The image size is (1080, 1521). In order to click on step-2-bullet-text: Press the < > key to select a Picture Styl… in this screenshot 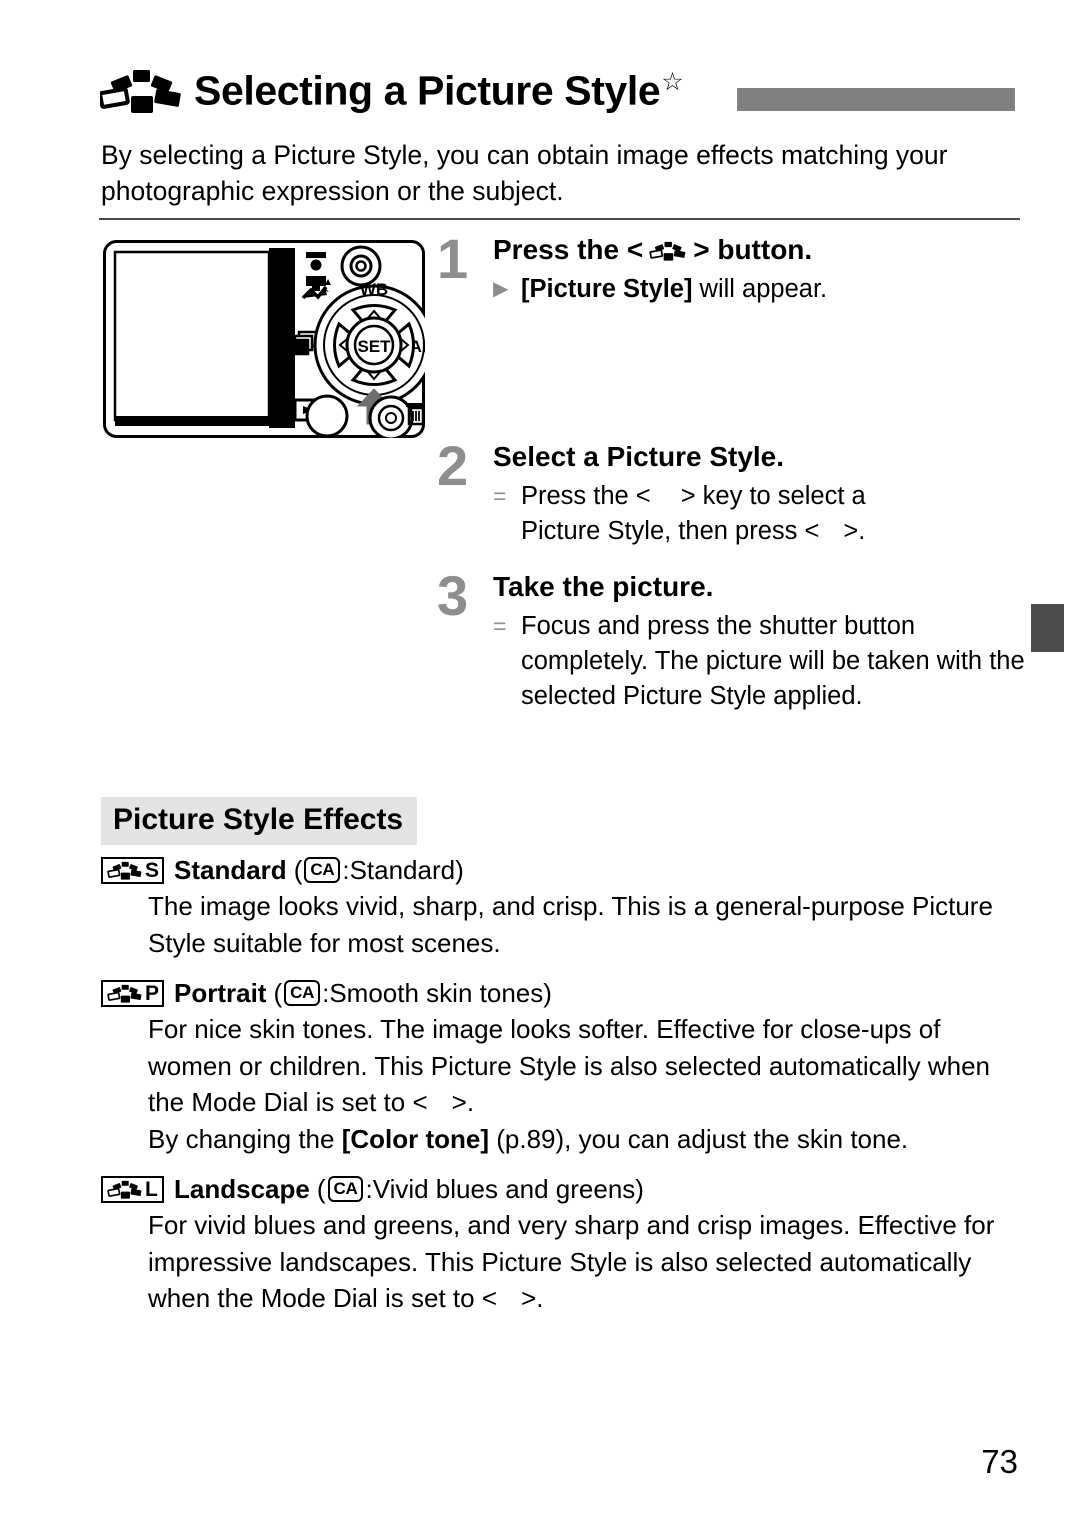, I will do `click(693, 513)`.